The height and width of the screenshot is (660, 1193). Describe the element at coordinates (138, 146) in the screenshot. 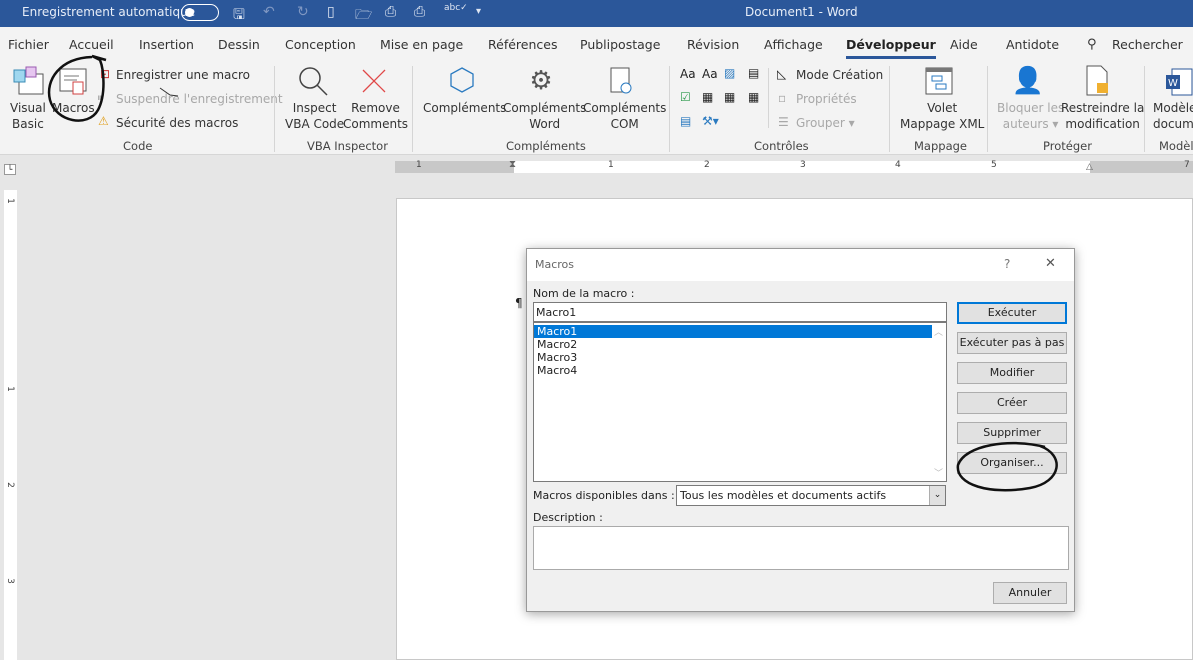

I see `group-code-label: Code` at that location.